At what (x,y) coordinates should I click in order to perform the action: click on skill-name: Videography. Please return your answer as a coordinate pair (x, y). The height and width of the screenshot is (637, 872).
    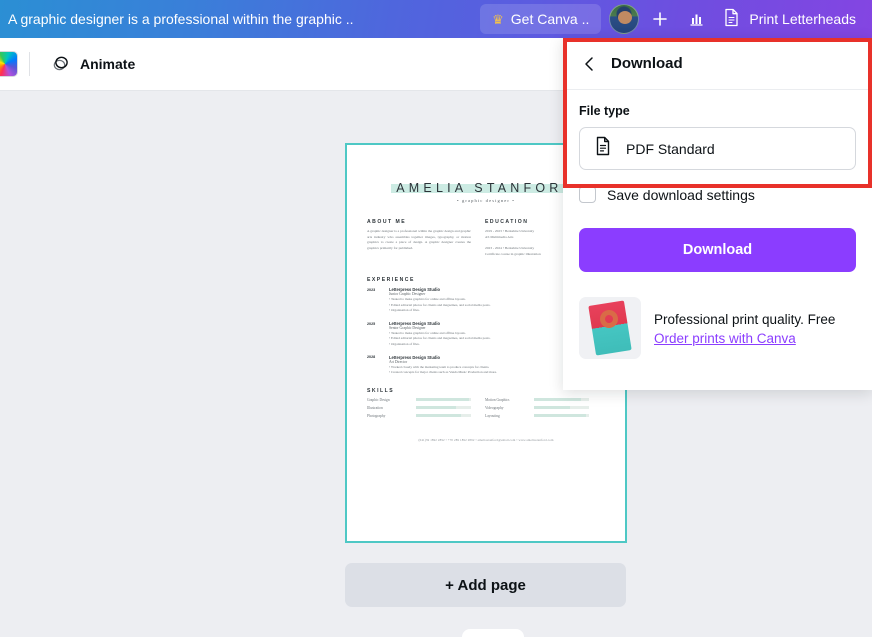
    Looking at the image, I should click on (494, 407).